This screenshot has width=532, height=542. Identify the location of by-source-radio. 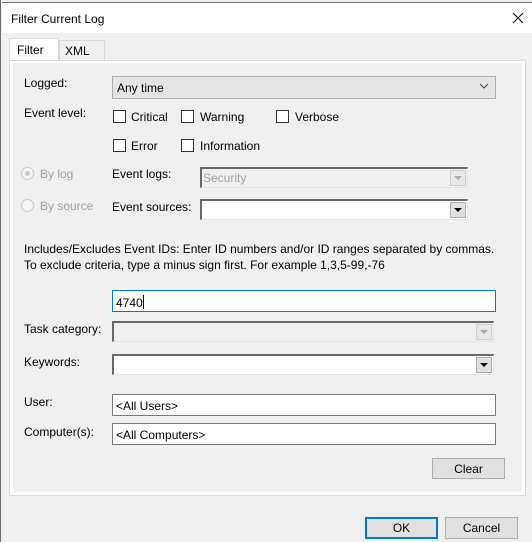
(27, 205).